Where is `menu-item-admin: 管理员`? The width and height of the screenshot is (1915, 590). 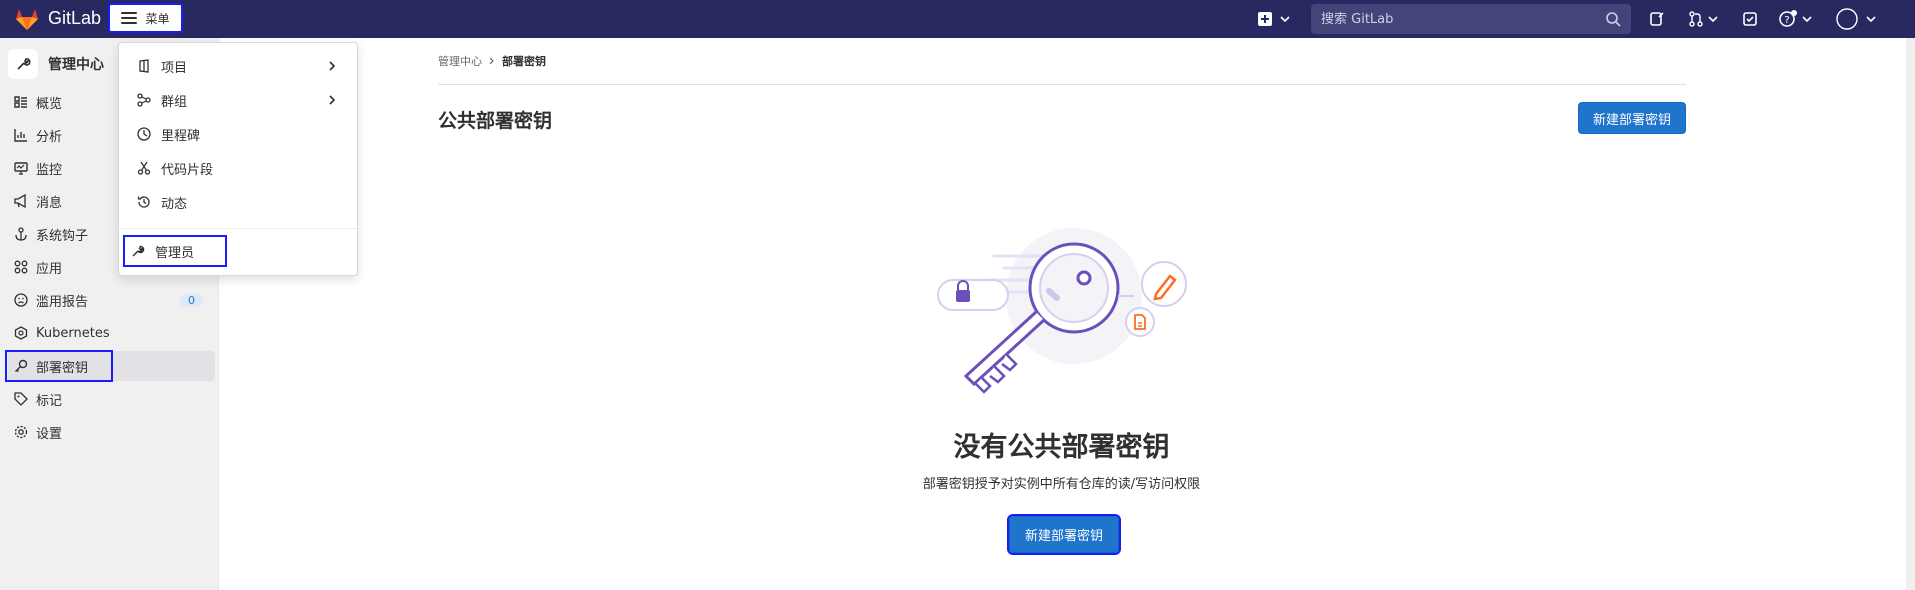 menu-item-admin: 管理员 is located at coordinates (175, 251).